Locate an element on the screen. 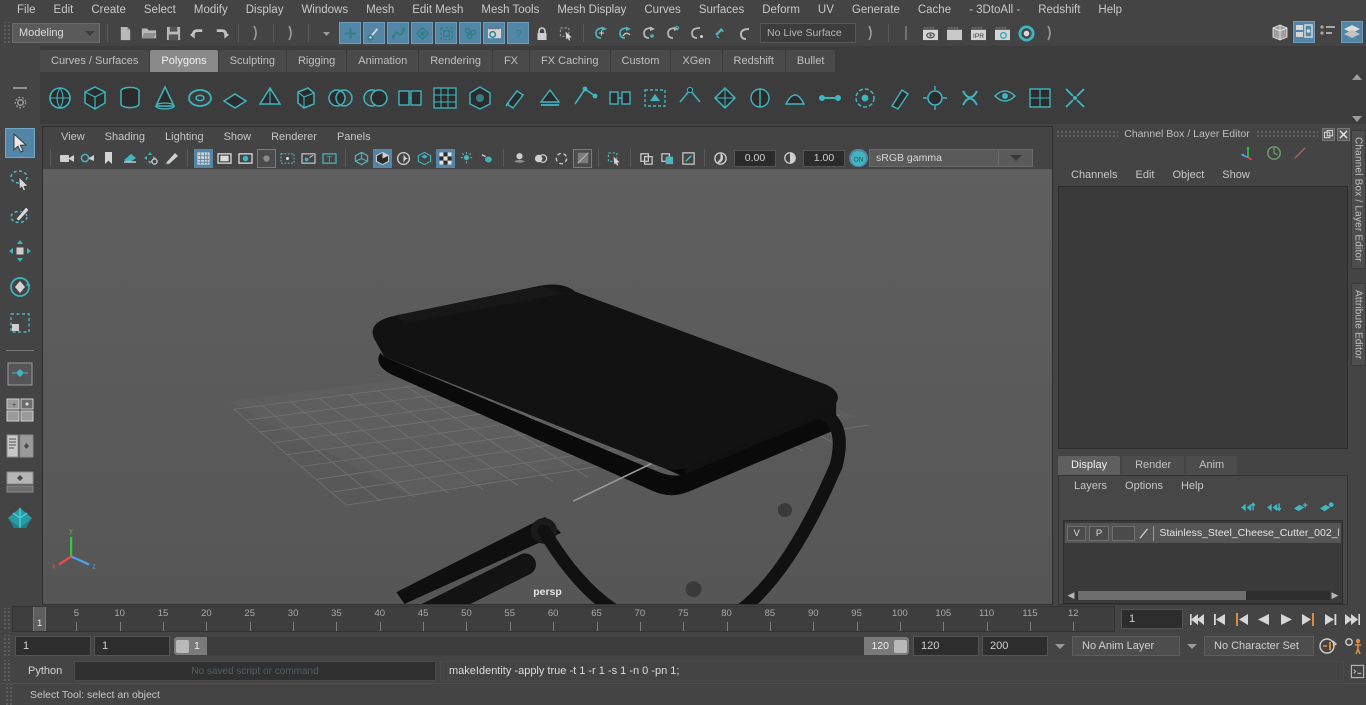 Image resolution: width=1366 pixels, height=705 pixels. menu-set-selector: Modeling is located at coordinates (56, 33).